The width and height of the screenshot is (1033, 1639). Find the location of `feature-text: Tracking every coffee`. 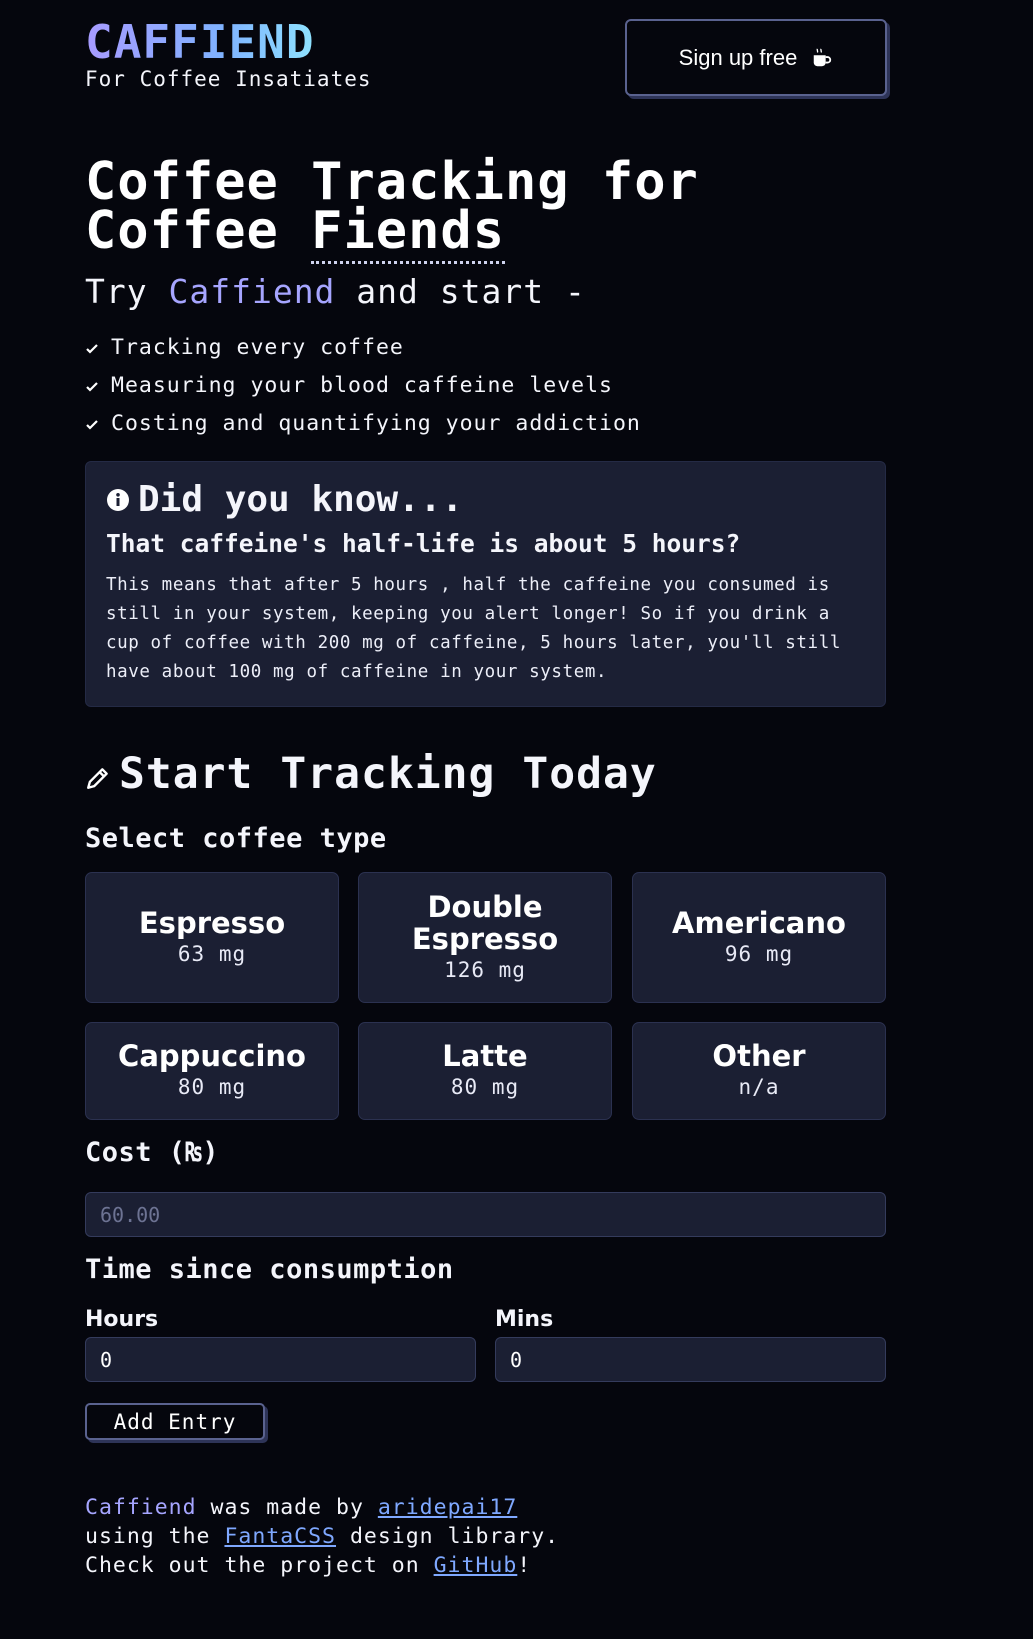

feature-text: Tracking every coffee is located at coordinates (257, 347).